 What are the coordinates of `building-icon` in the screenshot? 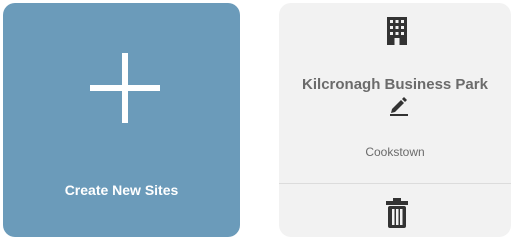 It's located at (397, 31).